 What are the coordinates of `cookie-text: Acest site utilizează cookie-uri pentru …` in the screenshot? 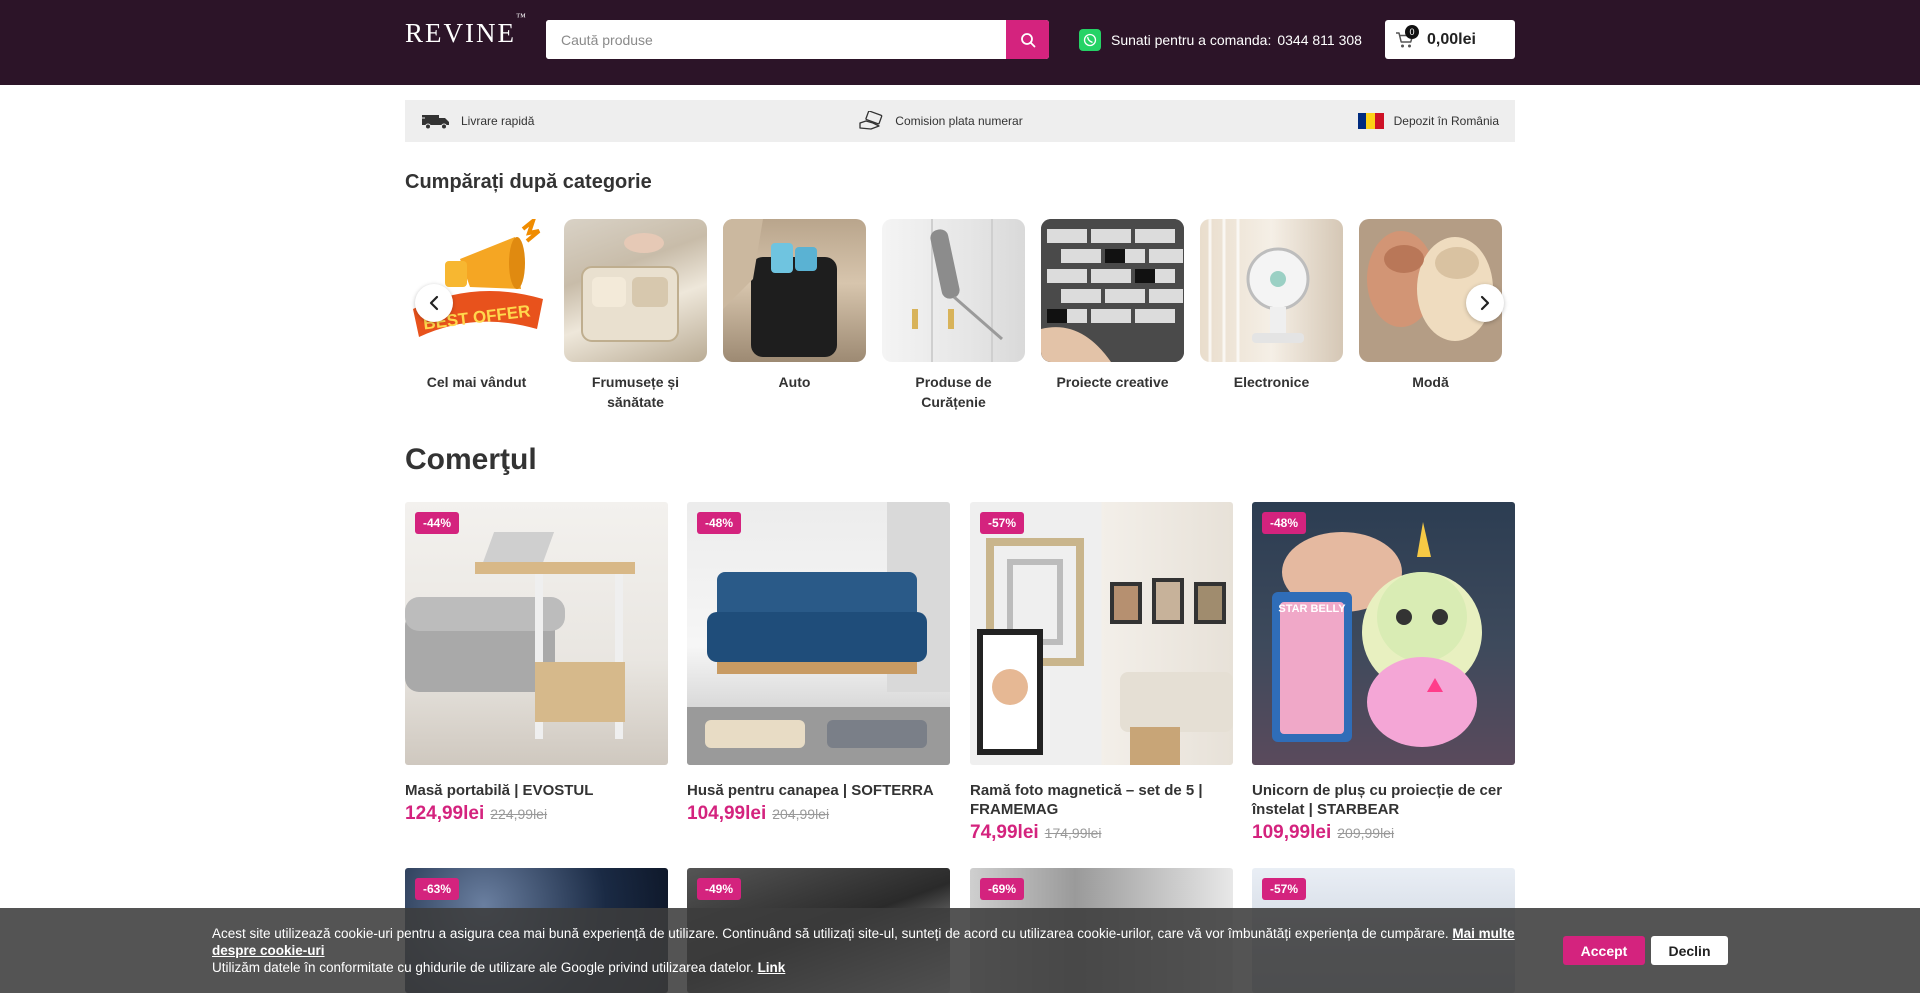 It's located at (867, 950).